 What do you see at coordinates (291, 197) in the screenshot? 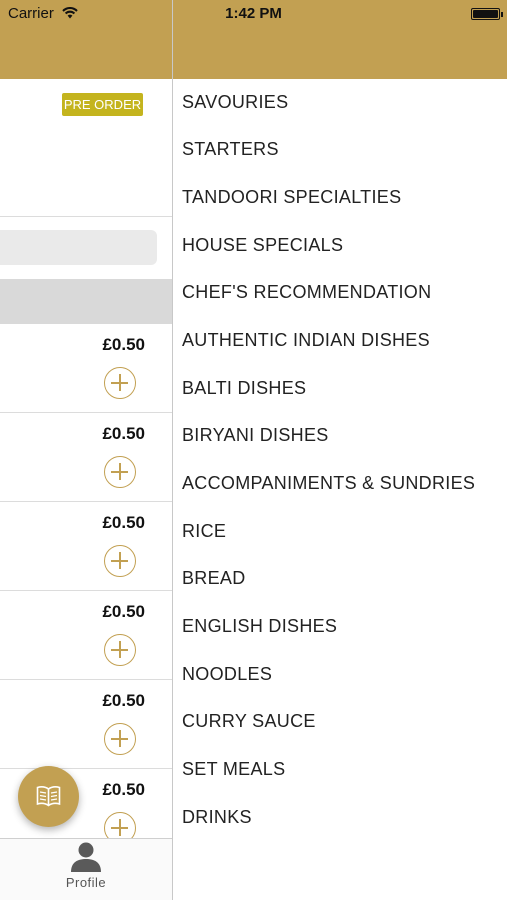
I see `category-tandoori-specialties: TANDOORI SPECIALTIES` at bounding box center [291, 197].